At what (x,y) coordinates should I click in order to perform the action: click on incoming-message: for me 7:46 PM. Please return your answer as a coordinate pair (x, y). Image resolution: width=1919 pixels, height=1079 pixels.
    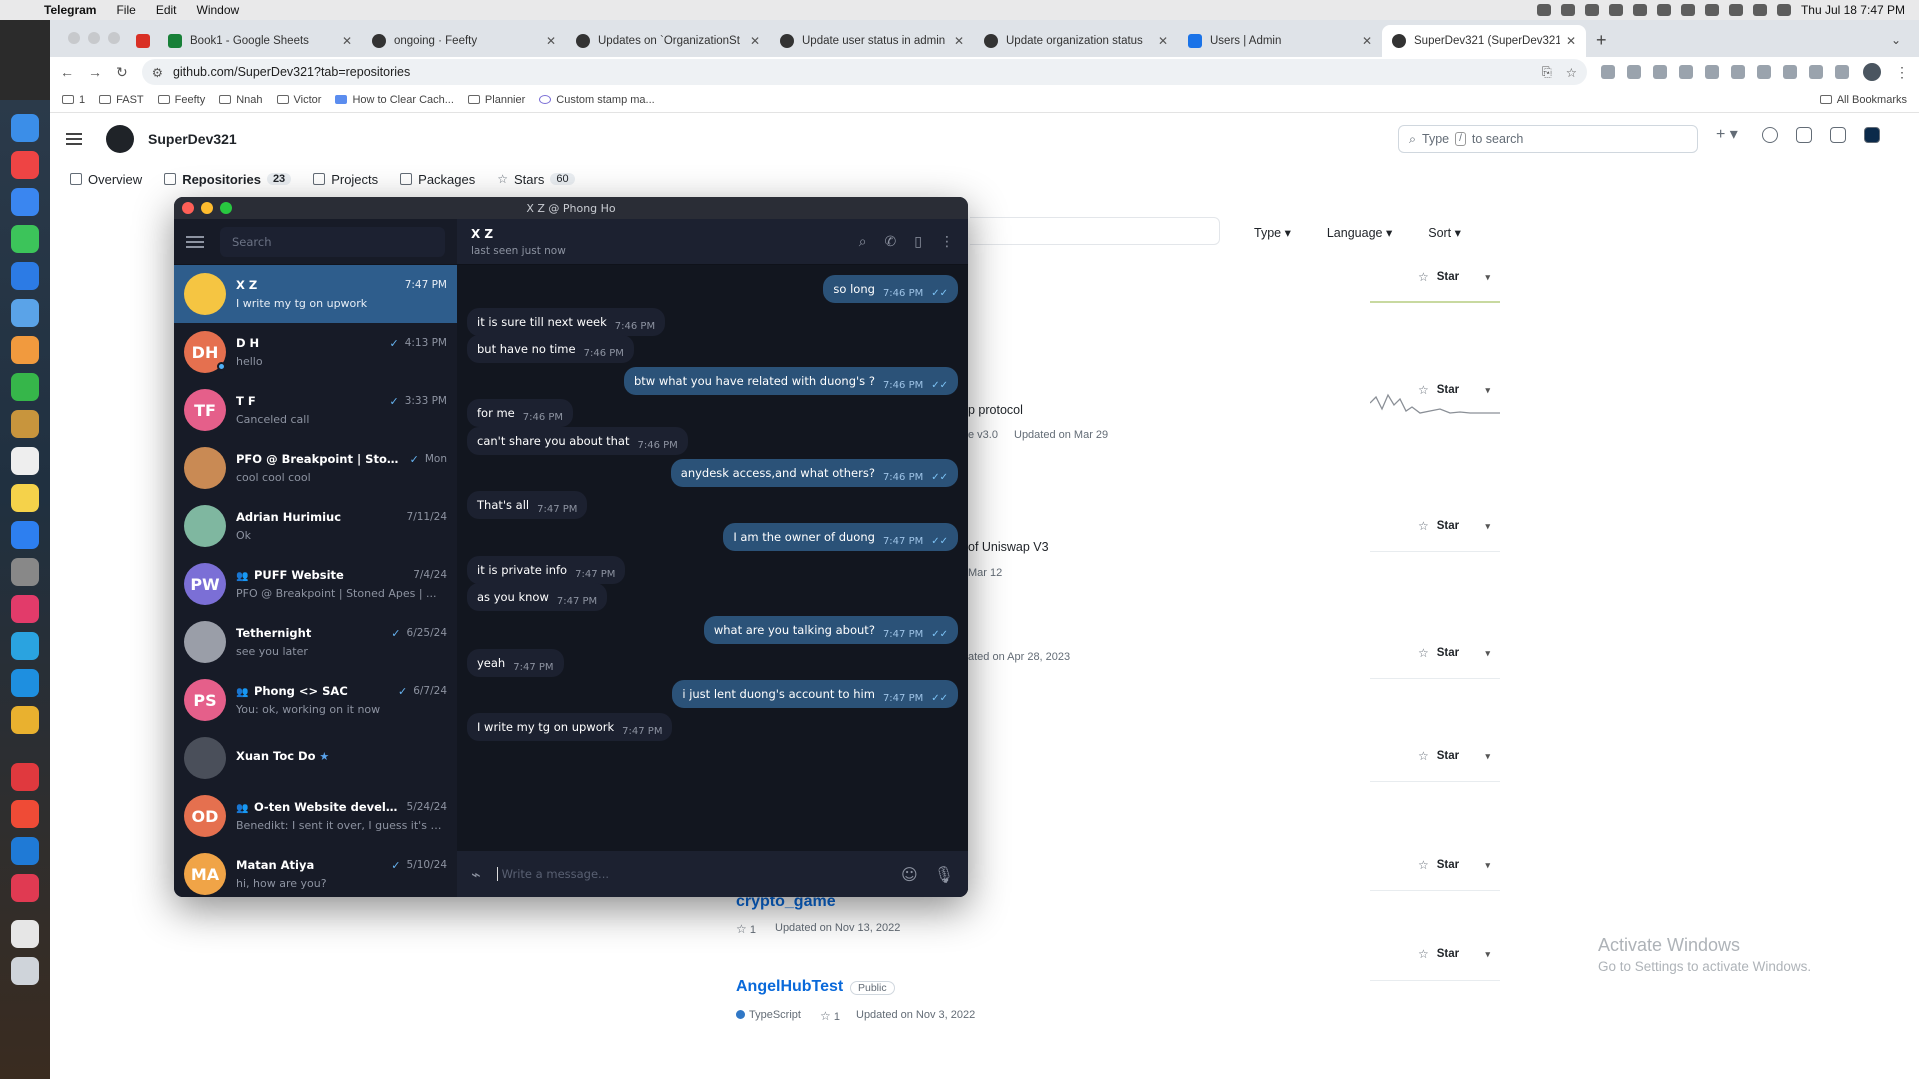
    Looking at the image, I should click on (520, 413).